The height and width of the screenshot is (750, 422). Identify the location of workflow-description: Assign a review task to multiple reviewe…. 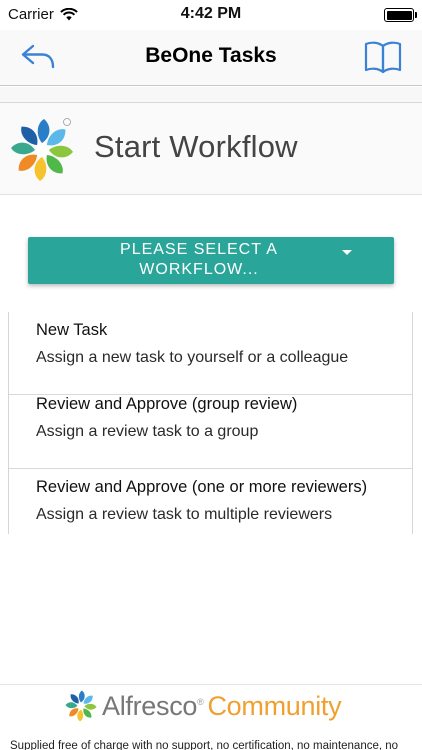
(184, 514).